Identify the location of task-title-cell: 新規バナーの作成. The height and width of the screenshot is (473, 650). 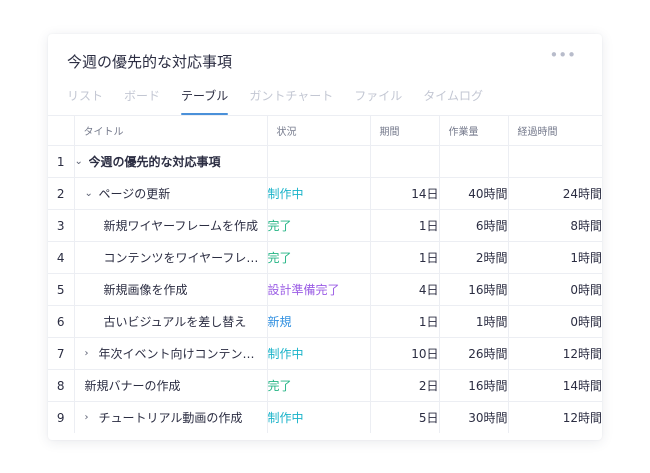
(171, 385).